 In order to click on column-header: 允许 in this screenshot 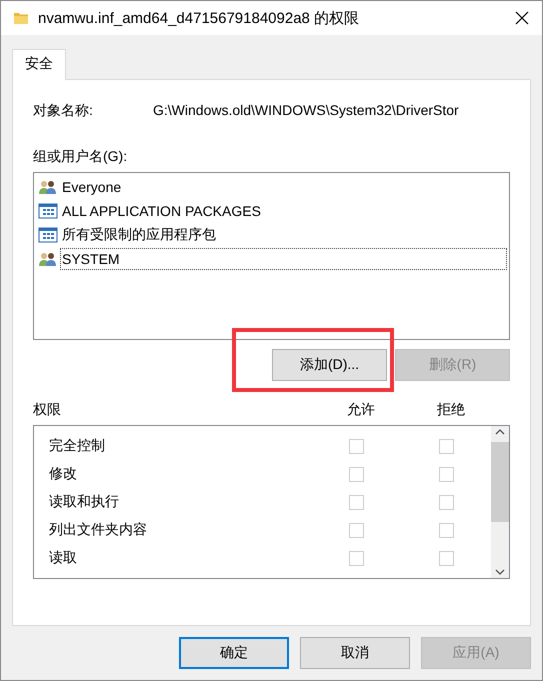, I will do `click(361, 410)`.